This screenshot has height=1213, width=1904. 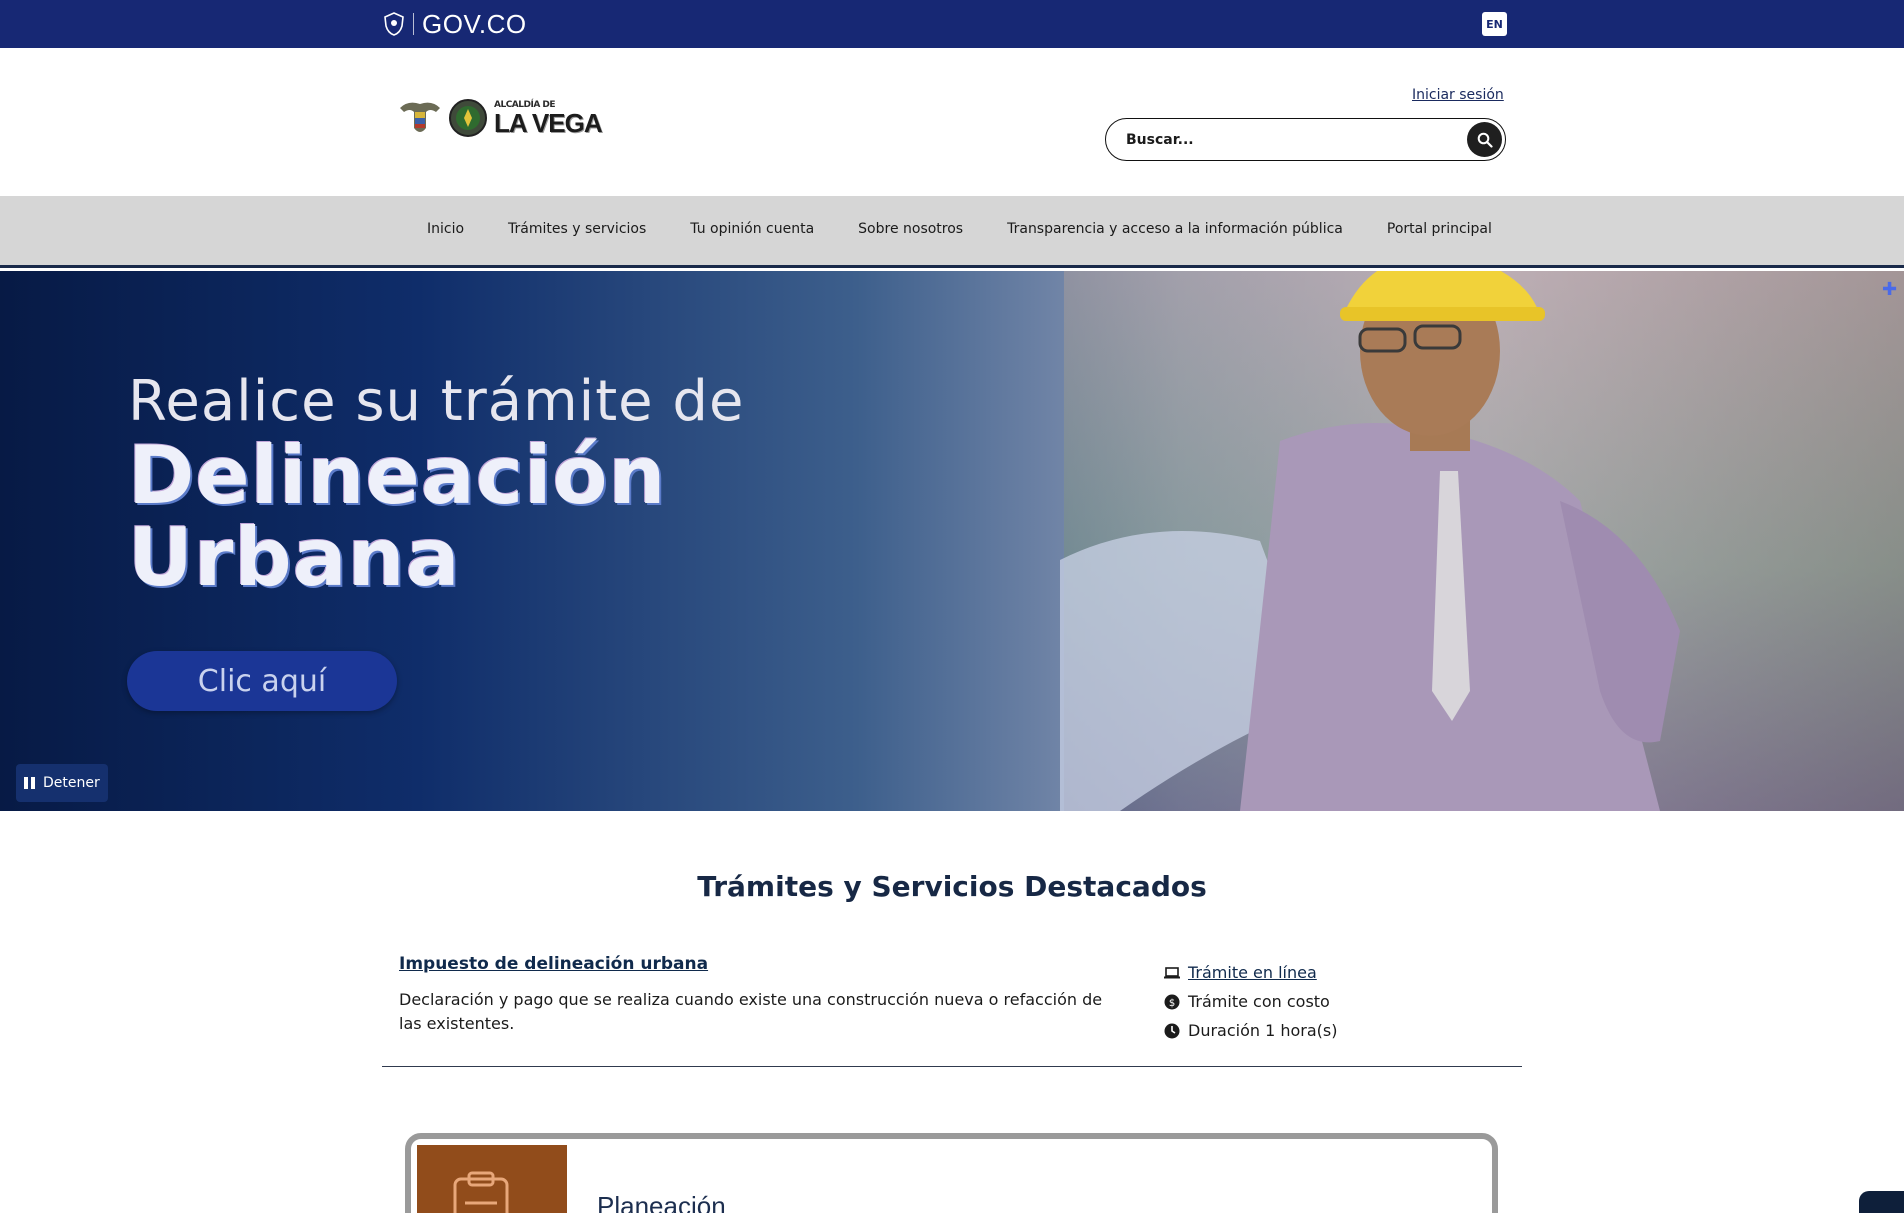 I want to click on clipboard-icon, so click(x=481, y=1192).